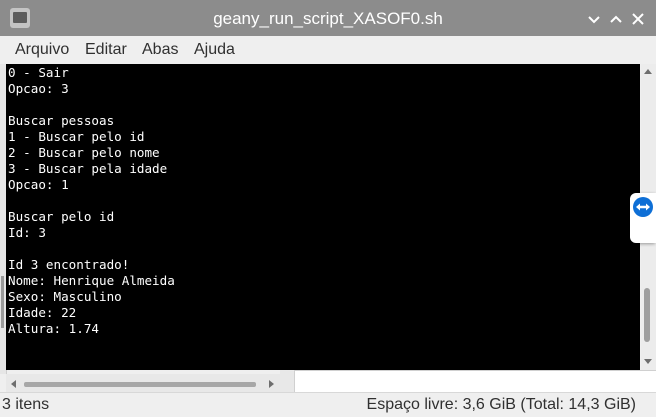  Describe the element at coordinates (69, 264) in the screenshot. I see `terminal-line: Id 3 encontrado!` at that location.